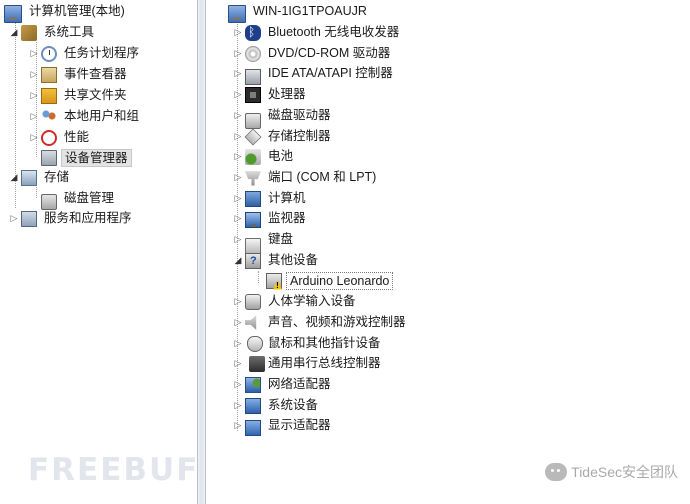  What do you see at coordinates (324, 363) in the screenshot?
I see `device-category-label: 通用串行总线控制器` at bounding box center [324, 363].